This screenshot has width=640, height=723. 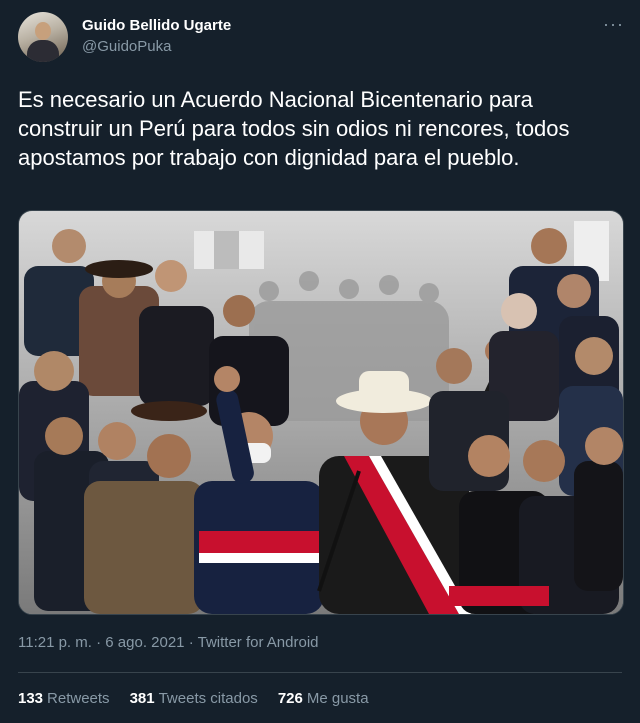 What do you see at coordinates (229, 250) in the screenshot?
I see `flag-left` at bounding box center [229, 250].